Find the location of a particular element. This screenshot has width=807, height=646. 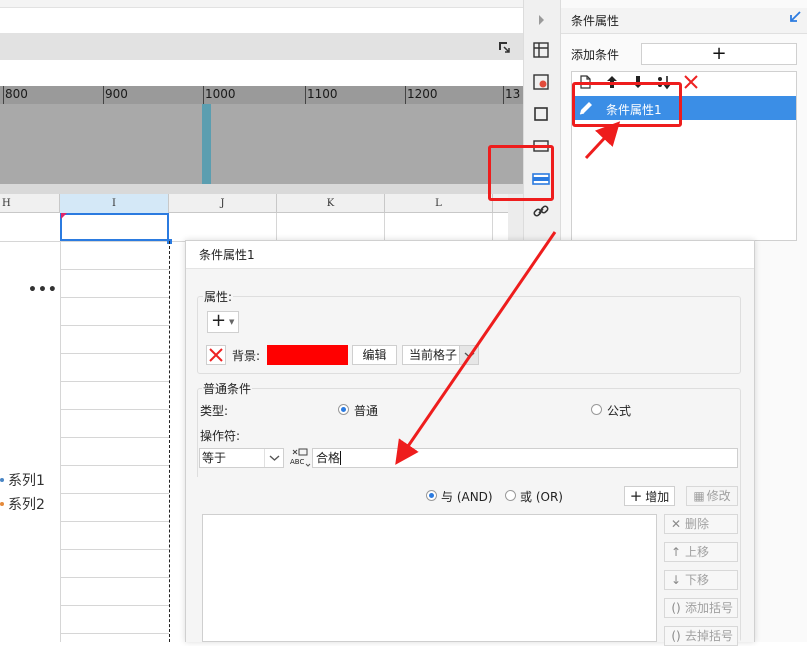

annotation-arrows is located at coordinates (508, 293).